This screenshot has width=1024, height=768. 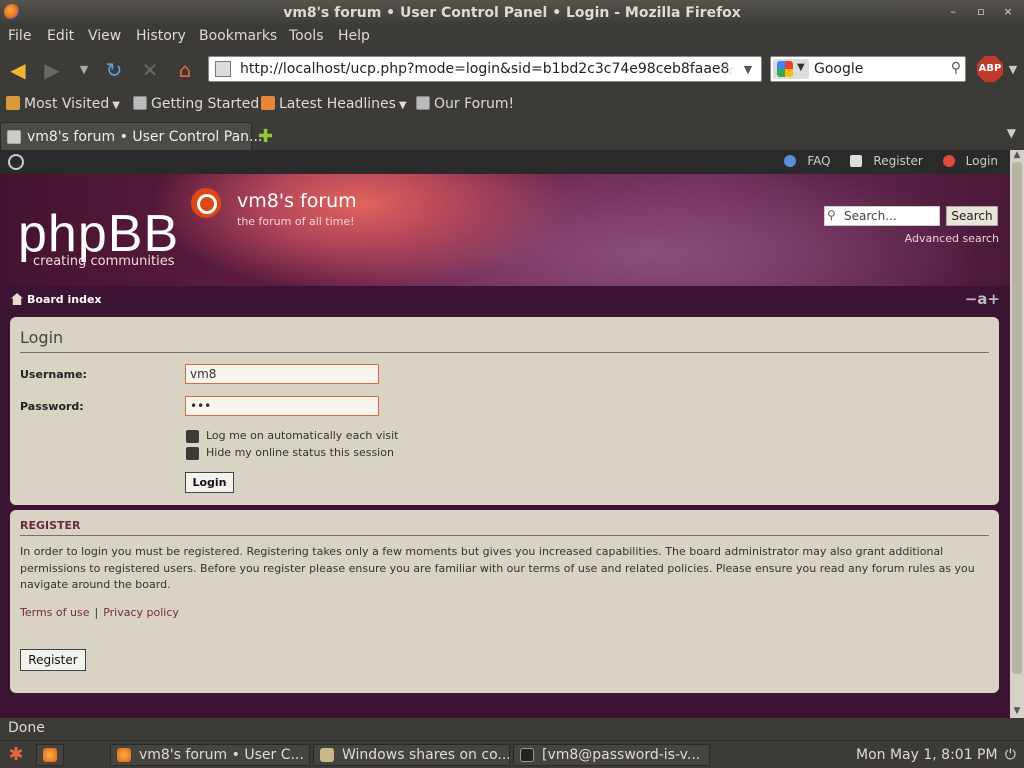 I want to click on bookmark-label: Our Forum!, so click(x=474, y=104).